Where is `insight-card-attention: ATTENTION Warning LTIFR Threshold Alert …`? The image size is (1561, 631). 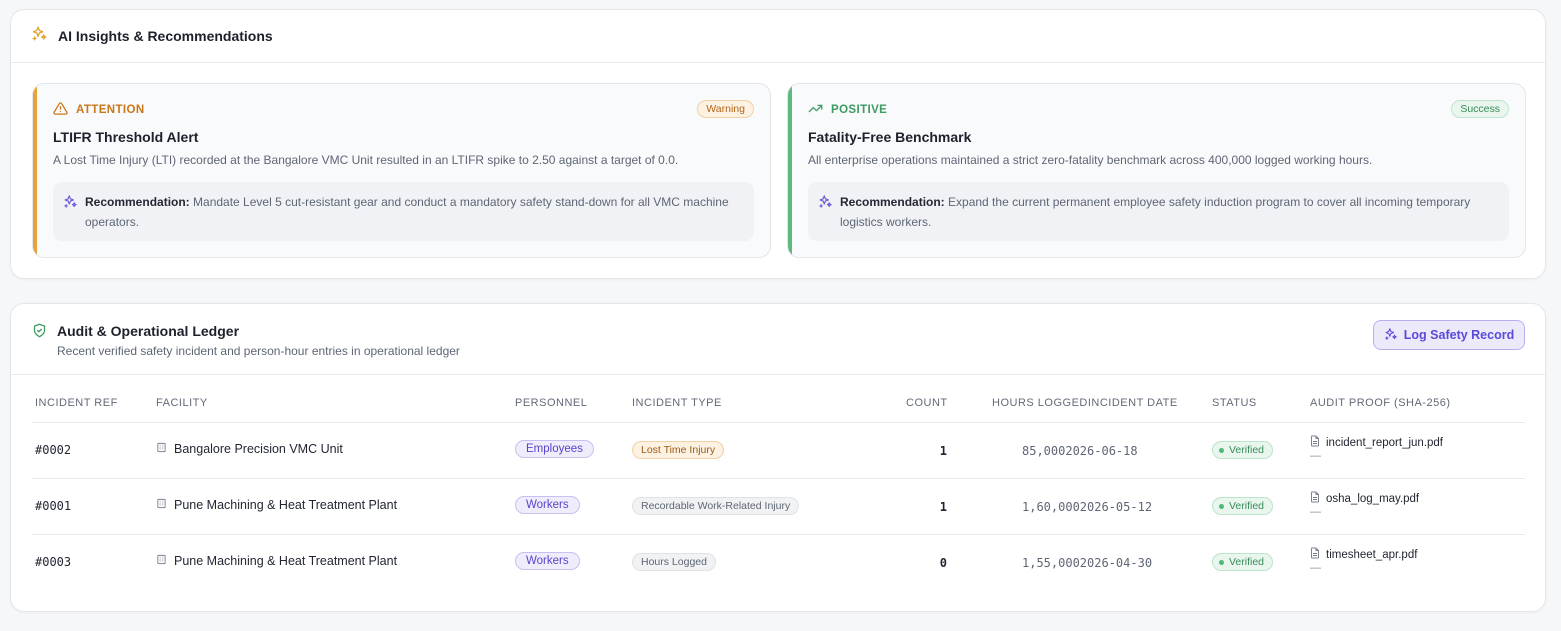 insight-card-attention: ATTENTION Warning LTIFR Threshold Alert … is located at coordinates (401, 170).